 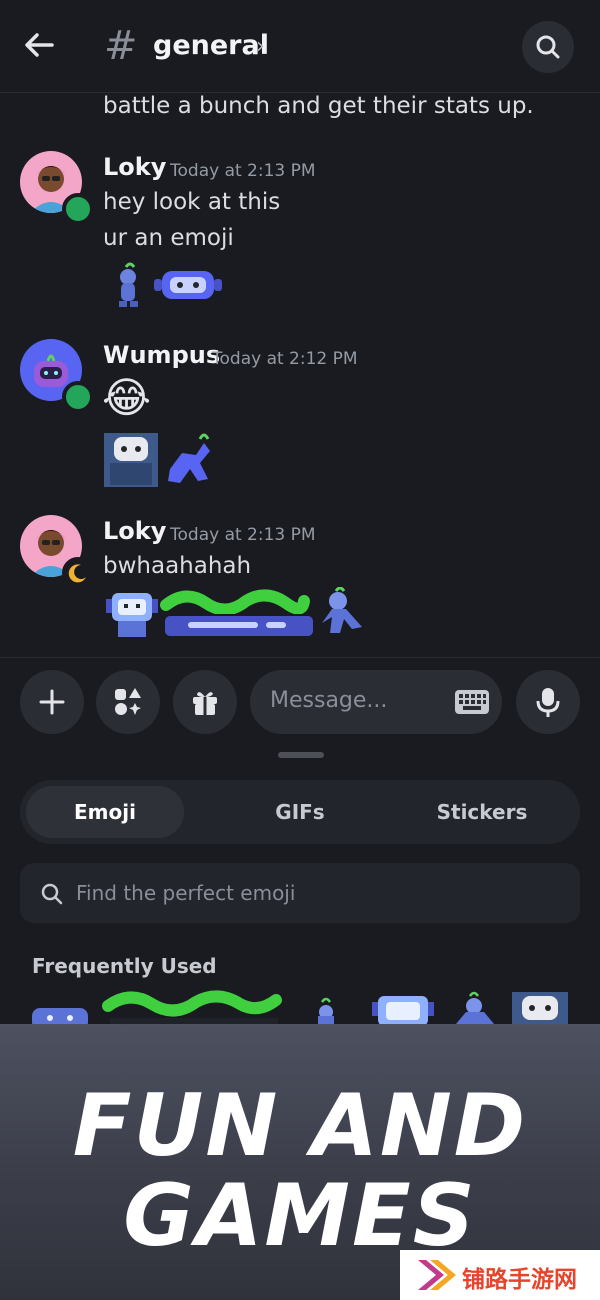 I want to click on section-heading: Frequently Used, so click(x=124, y=966).